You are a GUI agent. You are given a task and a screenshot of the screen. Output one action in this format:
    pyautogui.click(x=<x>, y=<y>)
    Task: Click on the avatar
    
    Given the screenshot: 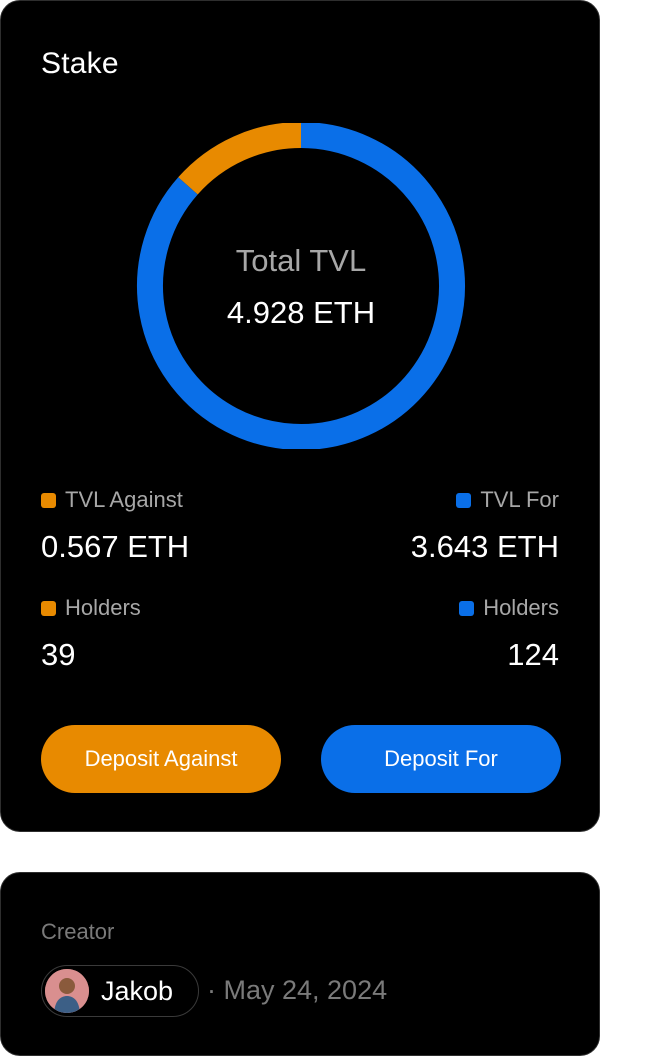 What is the action you would take?
    pyautogui.click(x=67, y=991)
    